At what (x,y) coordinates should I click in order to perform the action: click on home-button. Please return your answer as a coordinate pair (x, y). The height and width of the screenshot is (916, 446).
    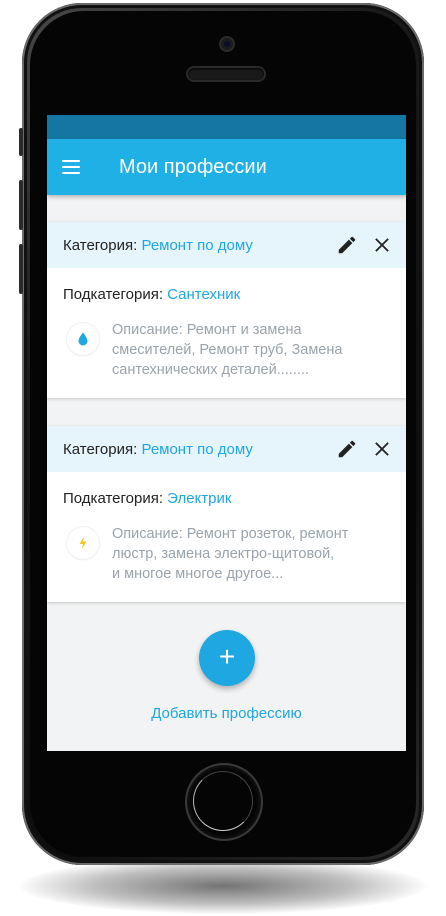
    Looking at the image, I should click on (224, 802).